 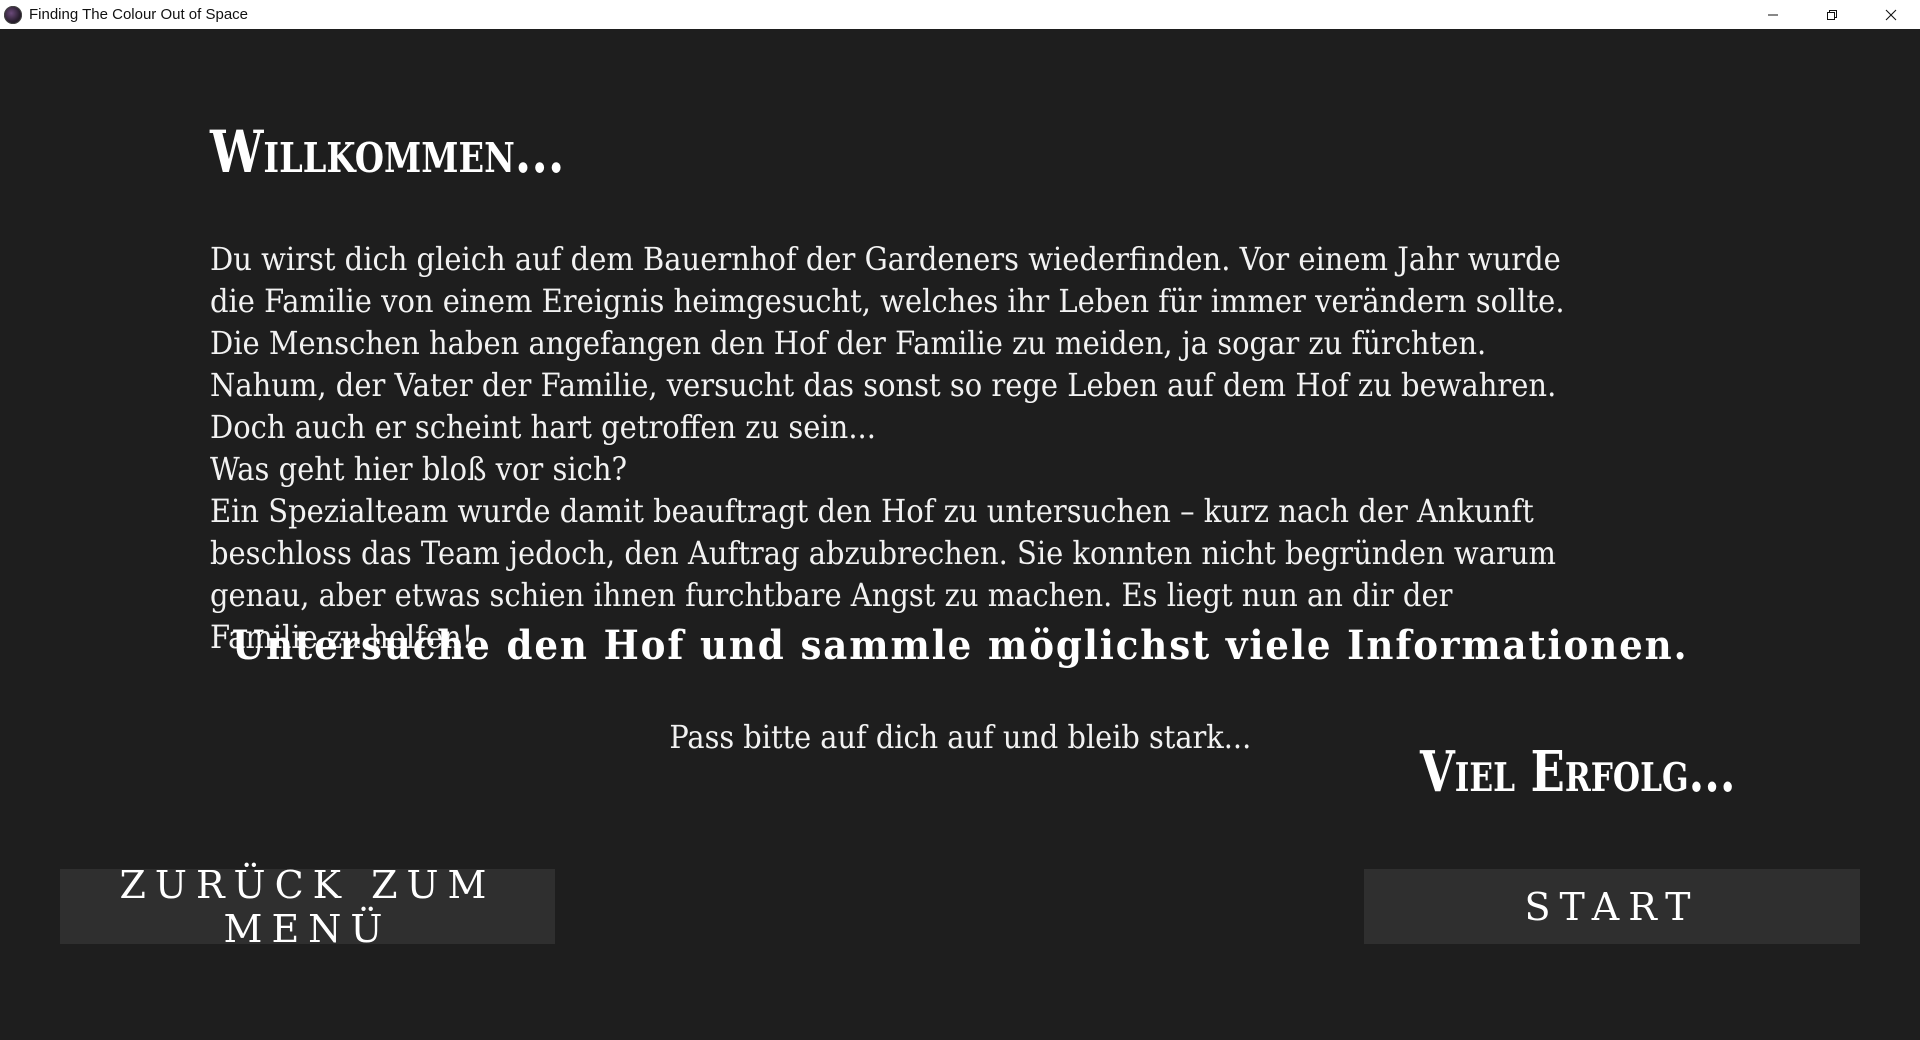 I want to click on title-bar: Finding The Colour Out of Space, so click(x=960, y=14).